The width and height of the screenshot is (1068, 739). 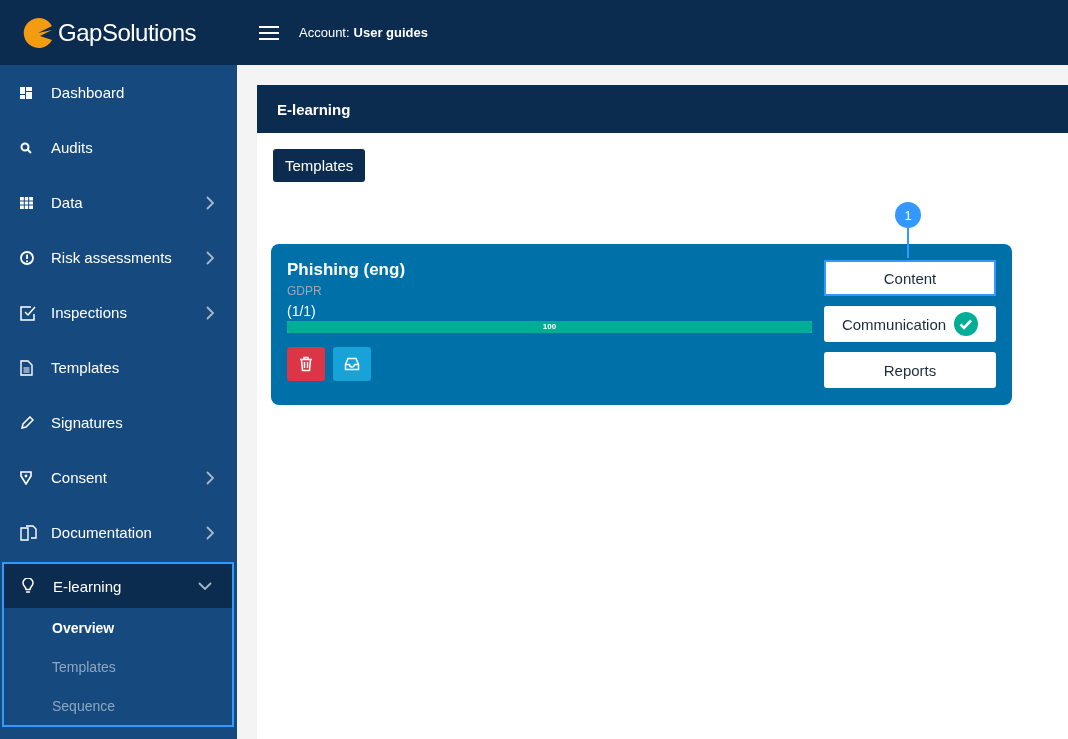 I want to click on shield-icon, so click(x=26, y=477).